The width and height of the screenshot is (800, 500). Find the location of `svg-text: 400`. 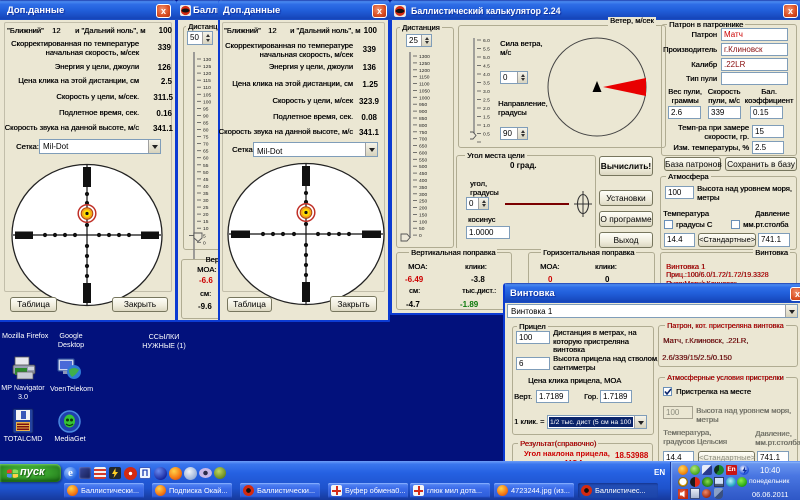

svg-text: 400 is located at coordinates (423, 181).